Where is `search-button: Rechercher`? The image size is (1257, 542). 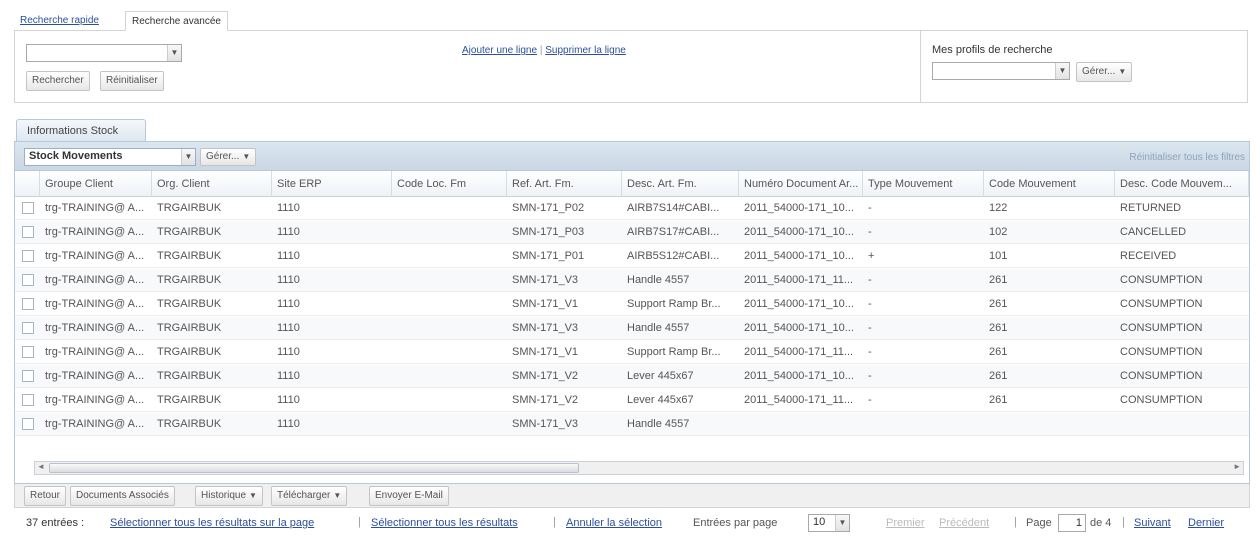
search-button: Rechercher is located at coordinates (58, 81).